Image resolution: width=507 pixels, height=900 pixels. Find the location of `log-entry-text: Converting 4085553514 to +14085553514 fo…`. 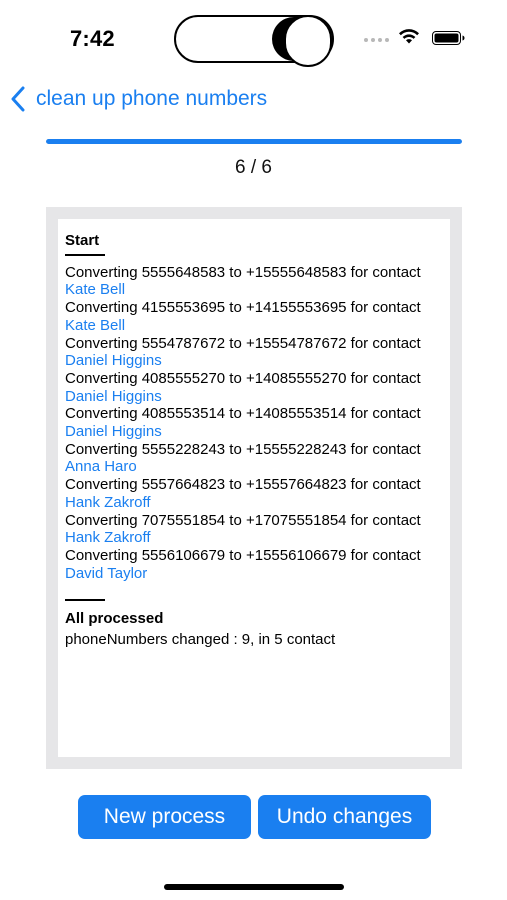

log-entry-text: Converting 4085553514 to +14085553514 fo… is located at coordinates (243, 414).